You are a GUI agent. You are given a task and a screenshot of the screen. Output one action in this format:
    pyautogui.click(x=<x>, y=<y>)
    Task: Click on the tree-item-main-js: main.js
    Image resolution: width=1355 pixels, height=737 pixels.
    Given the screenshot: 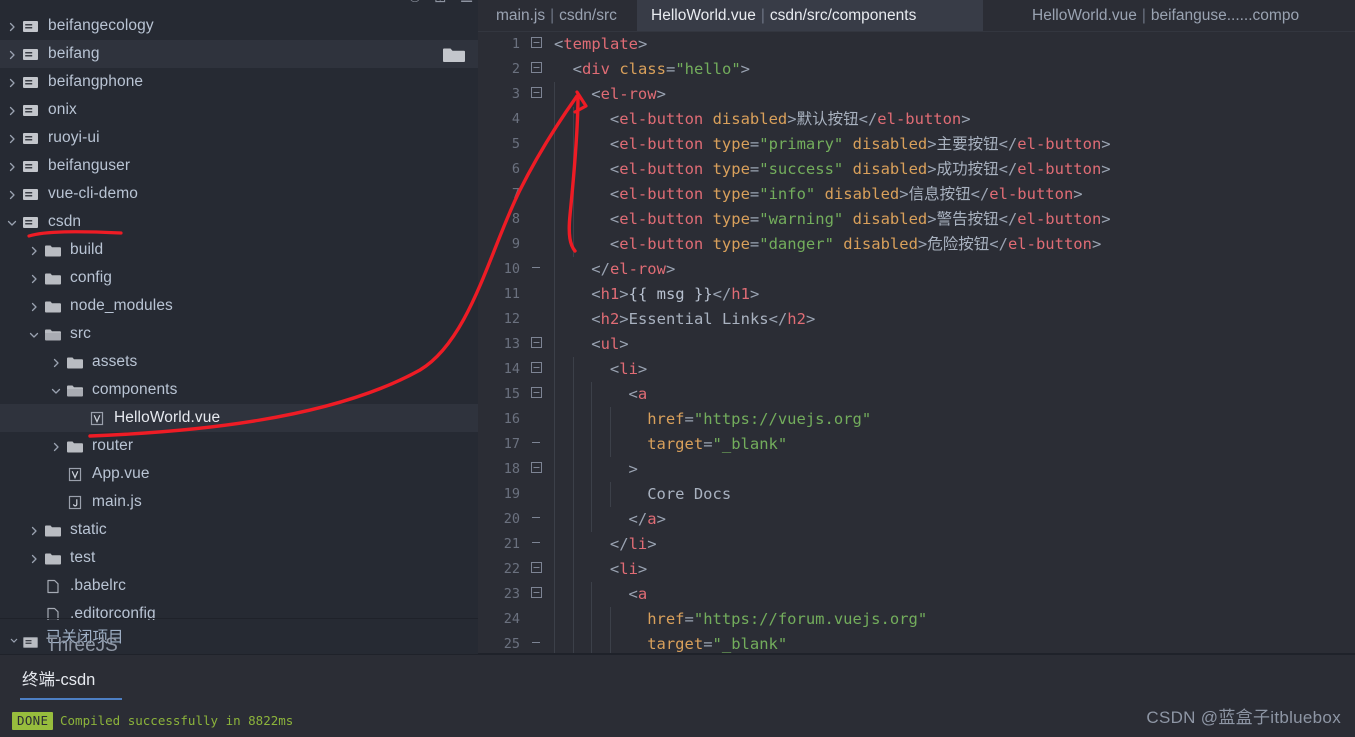 What is the action you would take?
    pyautogui.click(x=239, y=502)
    